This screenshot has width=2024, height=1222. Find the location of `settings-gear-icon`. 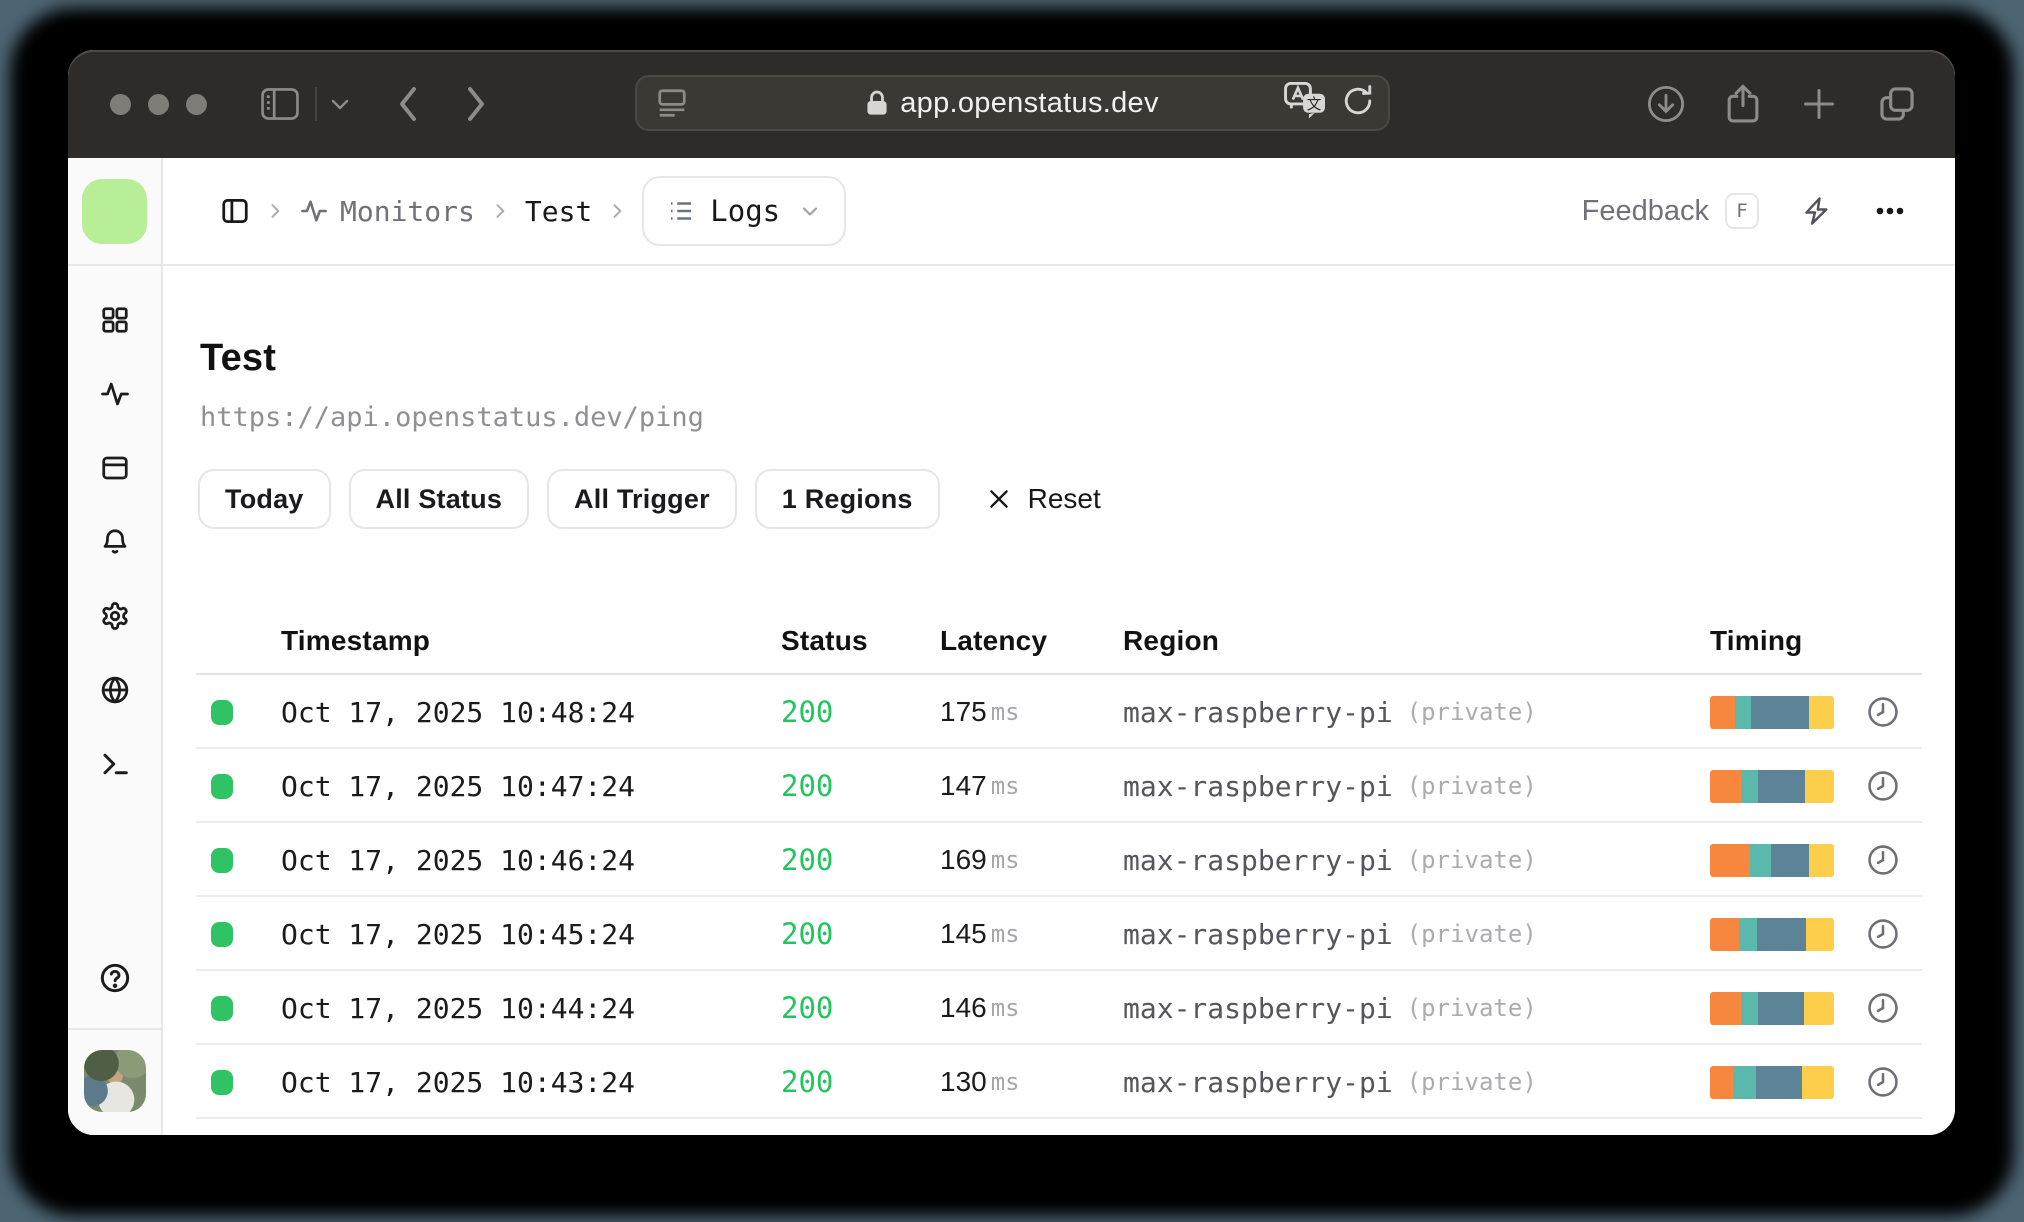

settings-gear-icon is located at coordinates (115, 616).